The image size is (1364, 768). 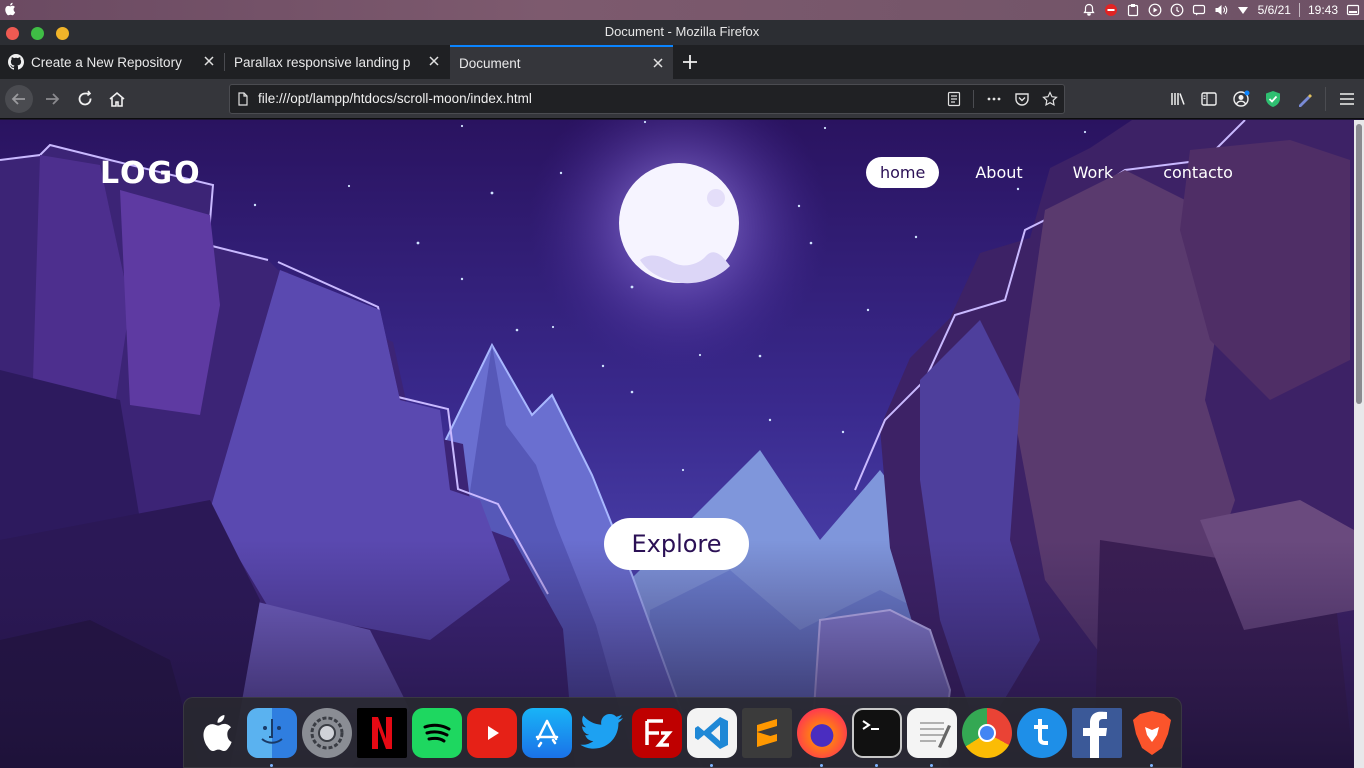 What do you see at coordinates (1111, 10) in the screenshot?
I see `alert-icon` at bounding box center [1111, 10].